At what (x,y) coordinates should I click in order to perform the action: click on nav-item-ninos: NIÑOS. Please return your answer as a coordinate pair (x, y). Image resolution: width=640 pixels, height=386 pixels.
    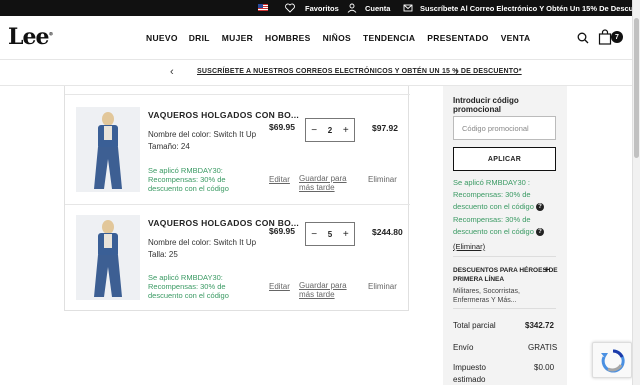
    Looking at the image, I should click on (337, 38).